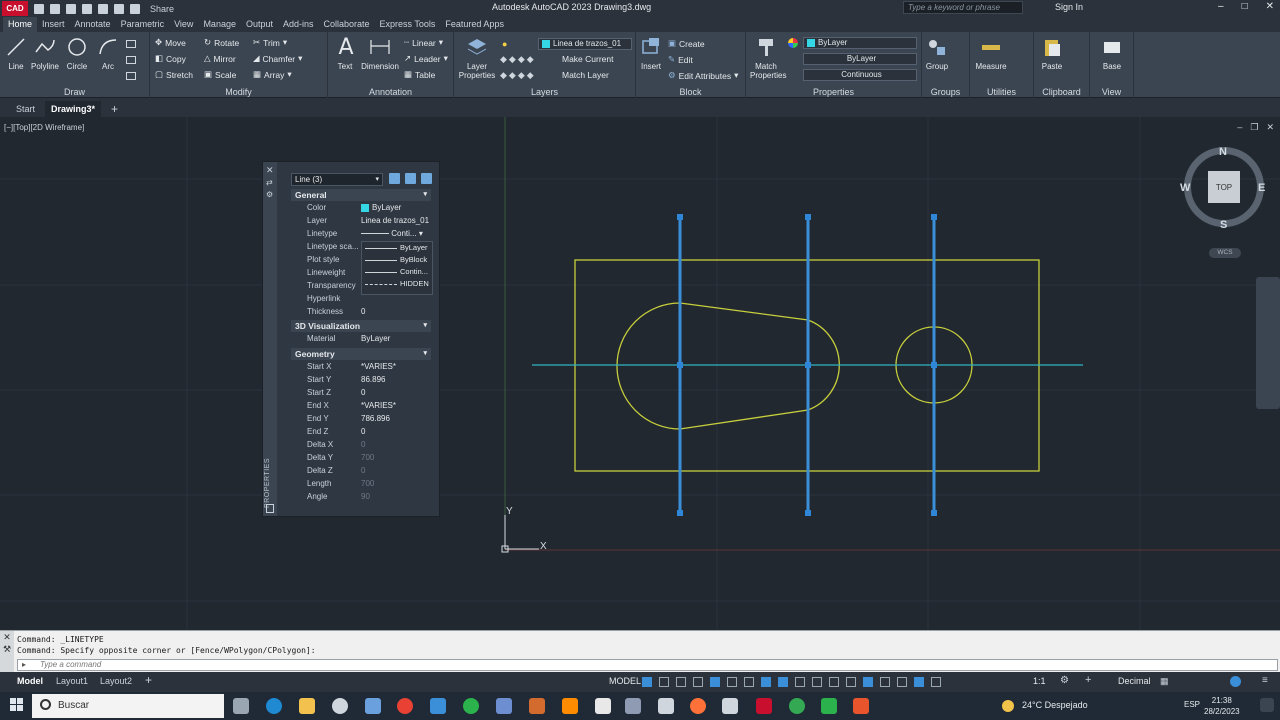  I want to click on wrench-icon: ⚒, so click(7, 649).